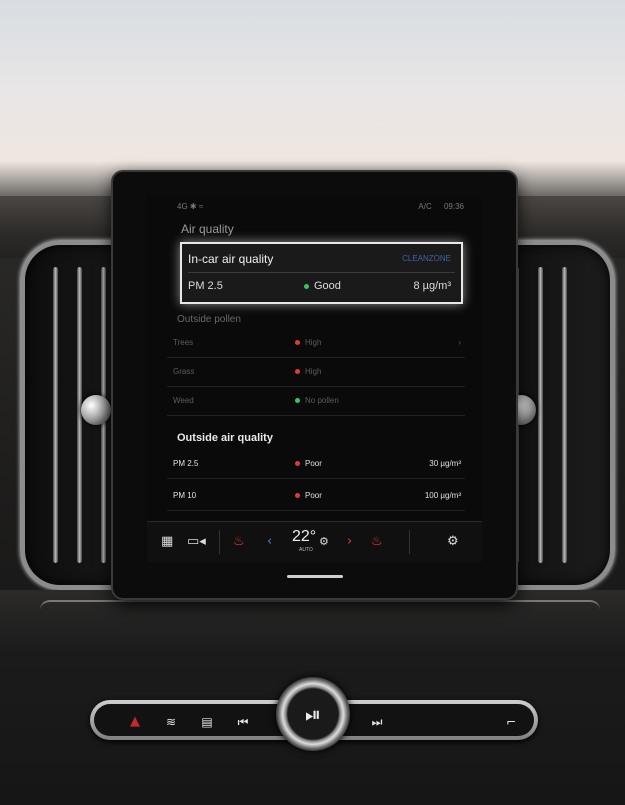 This screenshot has width=625, height=805. Describe the element at coordinates (269, 541) in the screenshot. I see `temp-down-icon: ‹` at that location.